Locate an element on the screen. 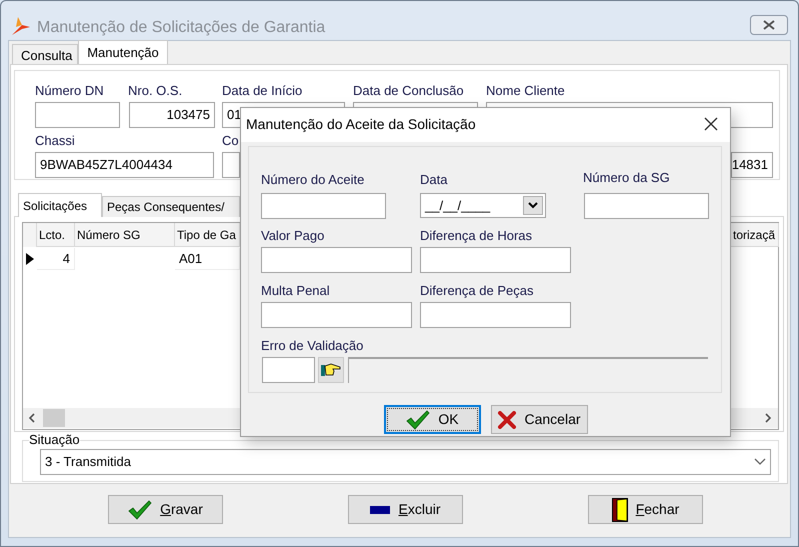 The width and height of the screenshot is (799, 547). tab: Consulta is located at coordinates (45, 55).